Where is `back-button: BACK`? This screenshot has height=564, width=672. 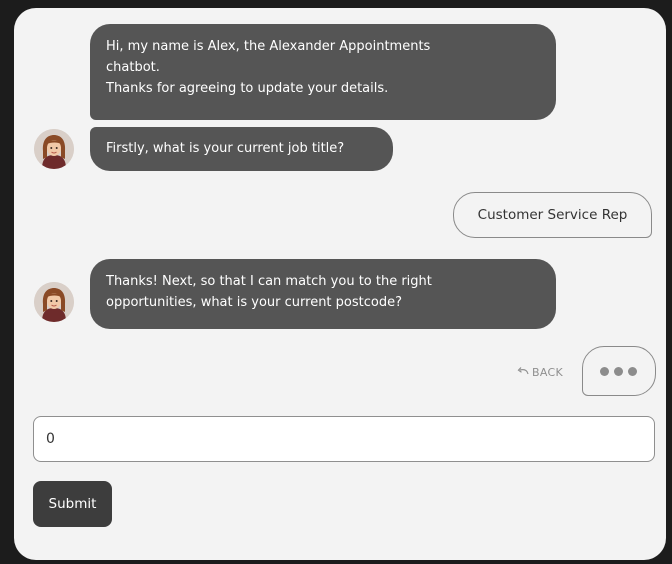
back-button: BACK is located at coordinates (539, 372).